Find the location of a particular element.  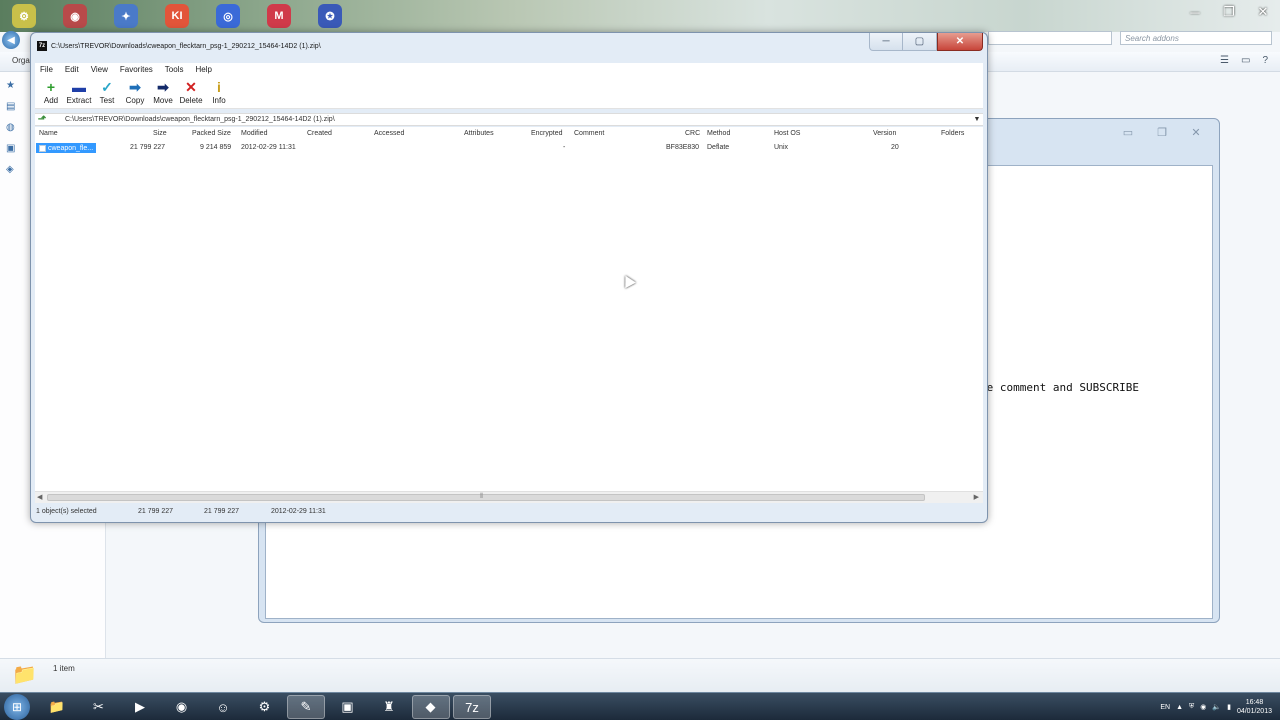

up-folder-icon: ⬏ is located at coordinates (42, 119).